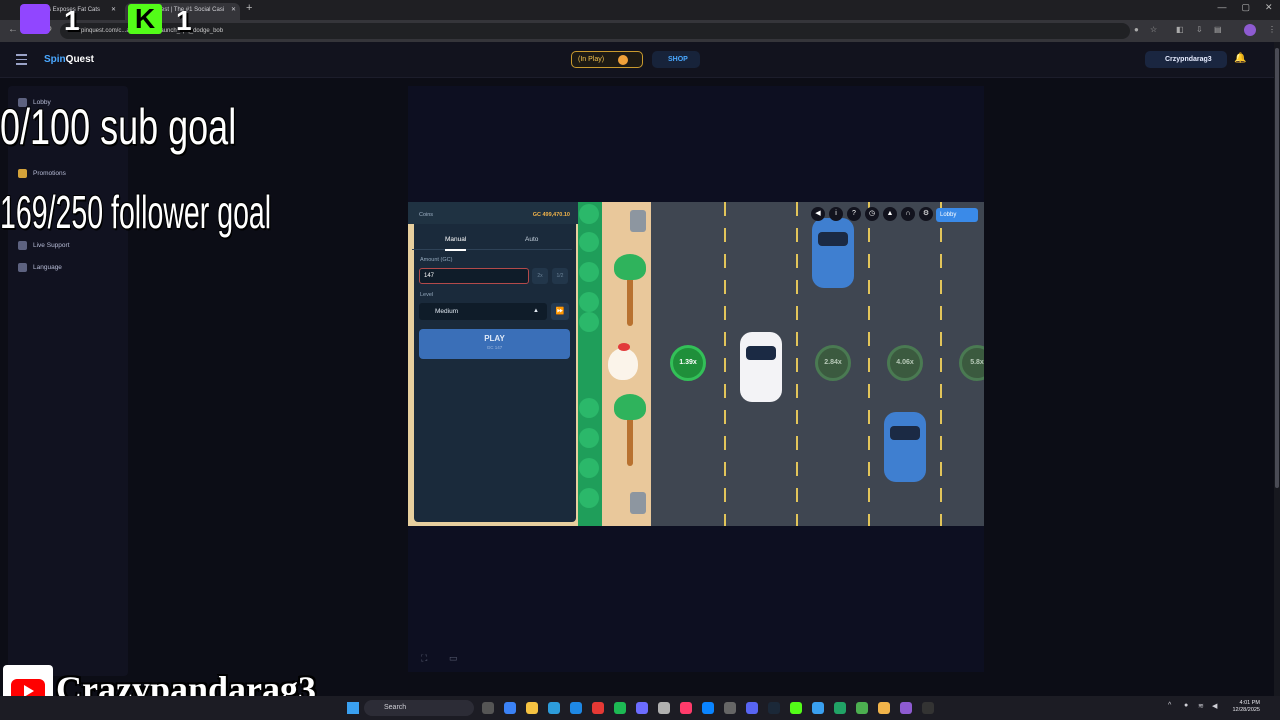  Describe the element at coordinates (836, 214) in the screenshot. I see `info-icon: i` at that location.